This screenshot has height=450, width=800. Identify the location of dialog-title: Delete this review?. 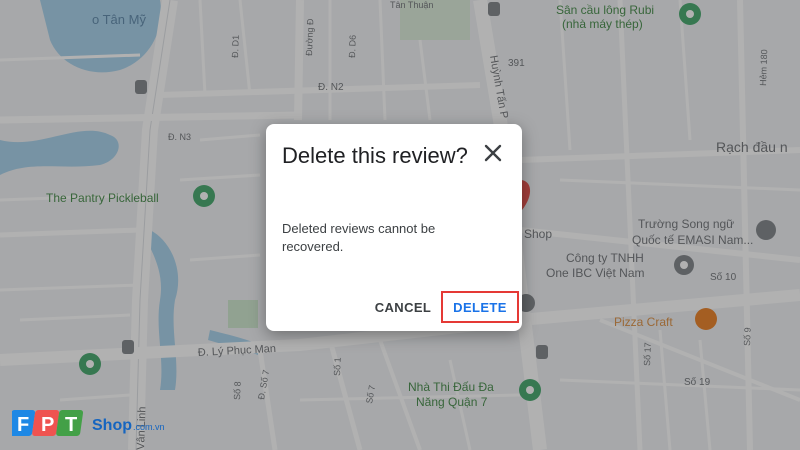
(375, 155).